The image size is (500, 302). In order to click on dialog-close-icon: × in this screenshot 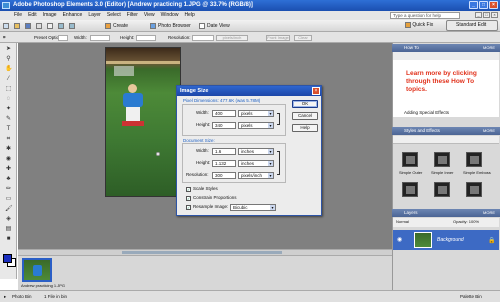, I will do `click(316, 91)`.